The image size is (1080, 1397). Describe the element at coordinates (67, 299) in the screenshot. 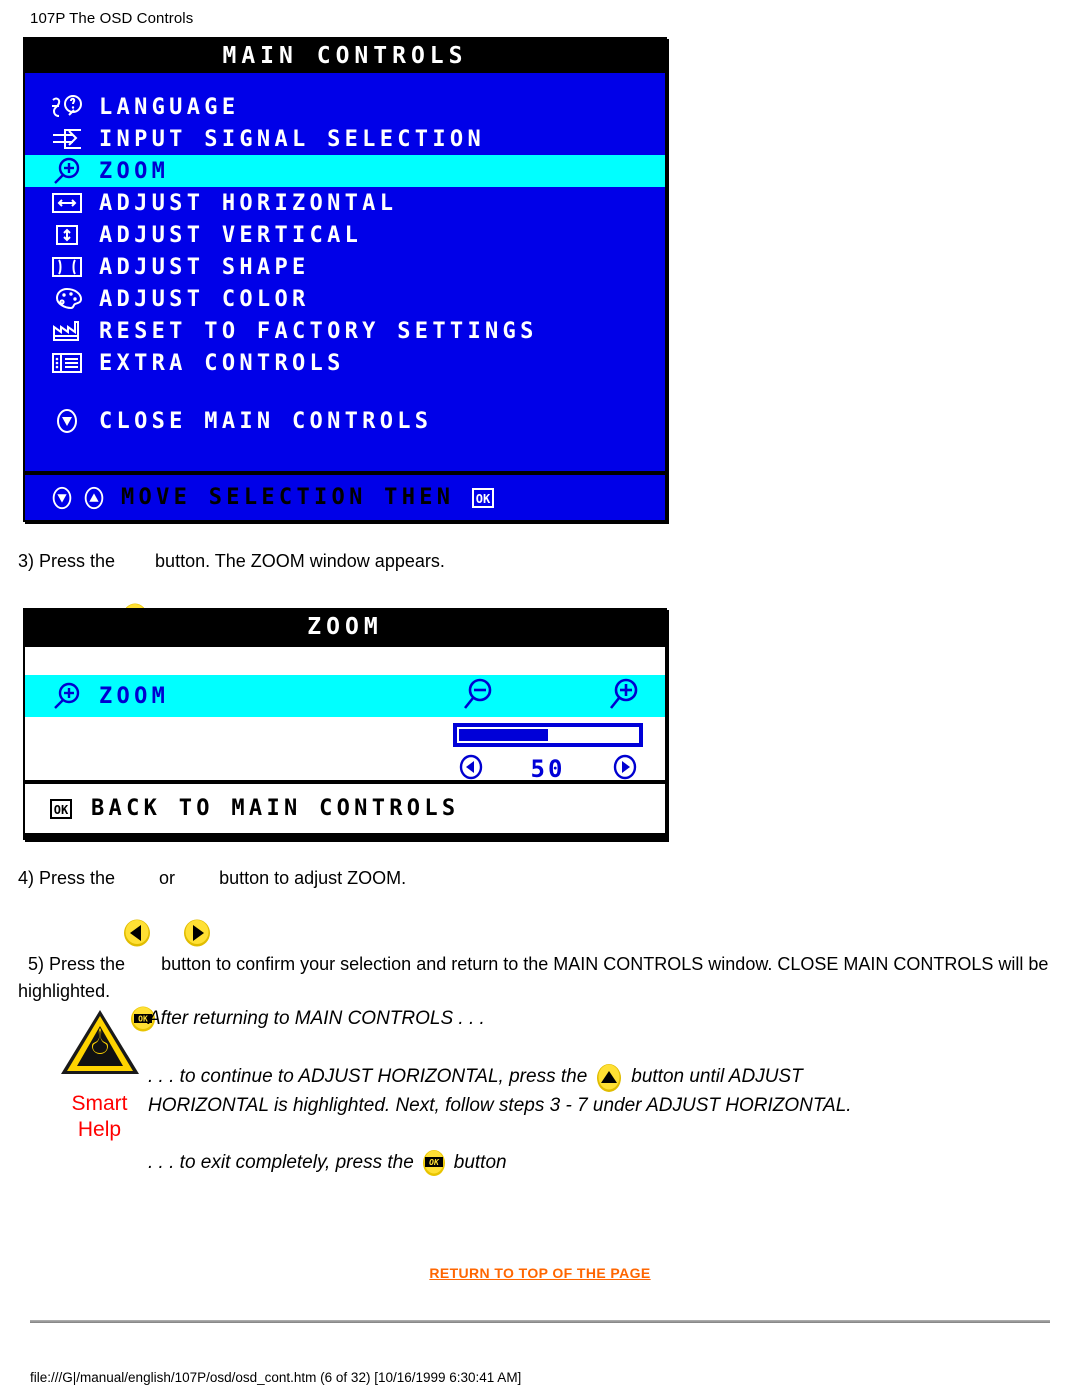

I see `color-palette-icon` at that location.